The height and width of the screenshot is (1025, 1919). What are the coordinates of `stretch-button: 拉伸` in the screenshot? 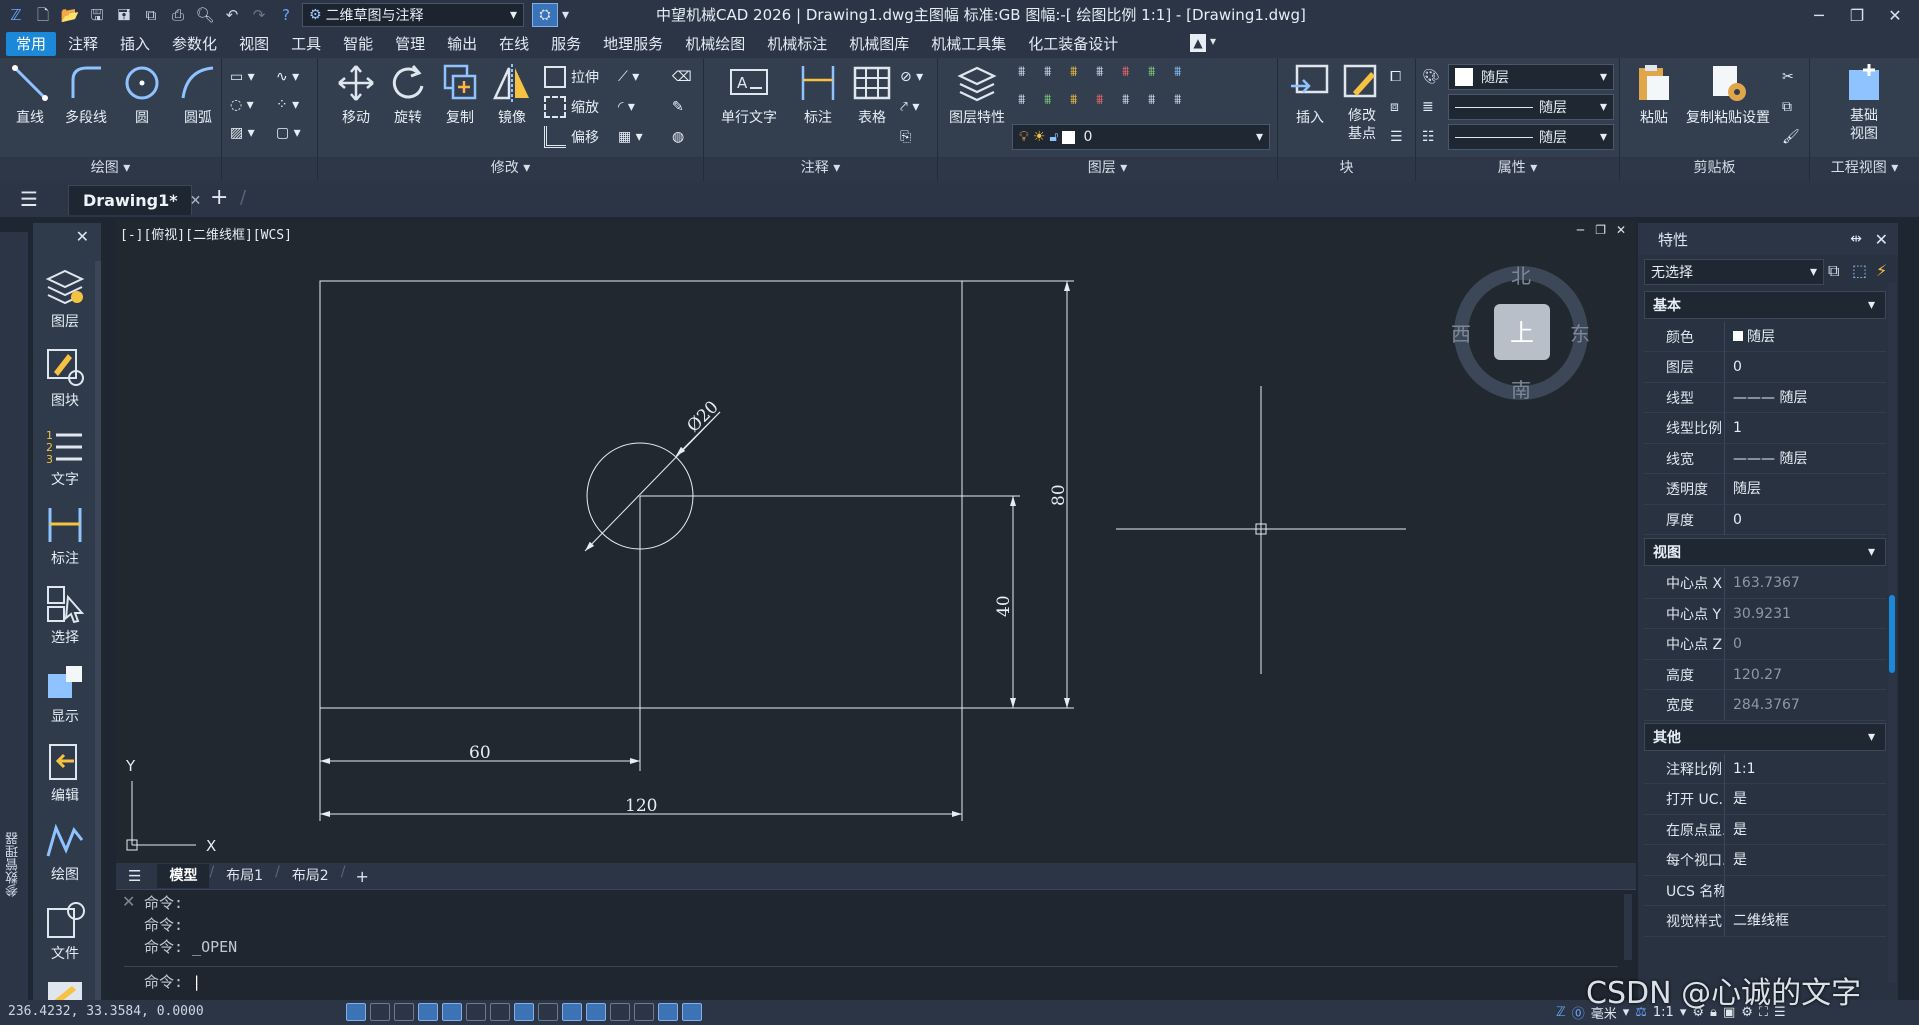 It's located at (571, 77).